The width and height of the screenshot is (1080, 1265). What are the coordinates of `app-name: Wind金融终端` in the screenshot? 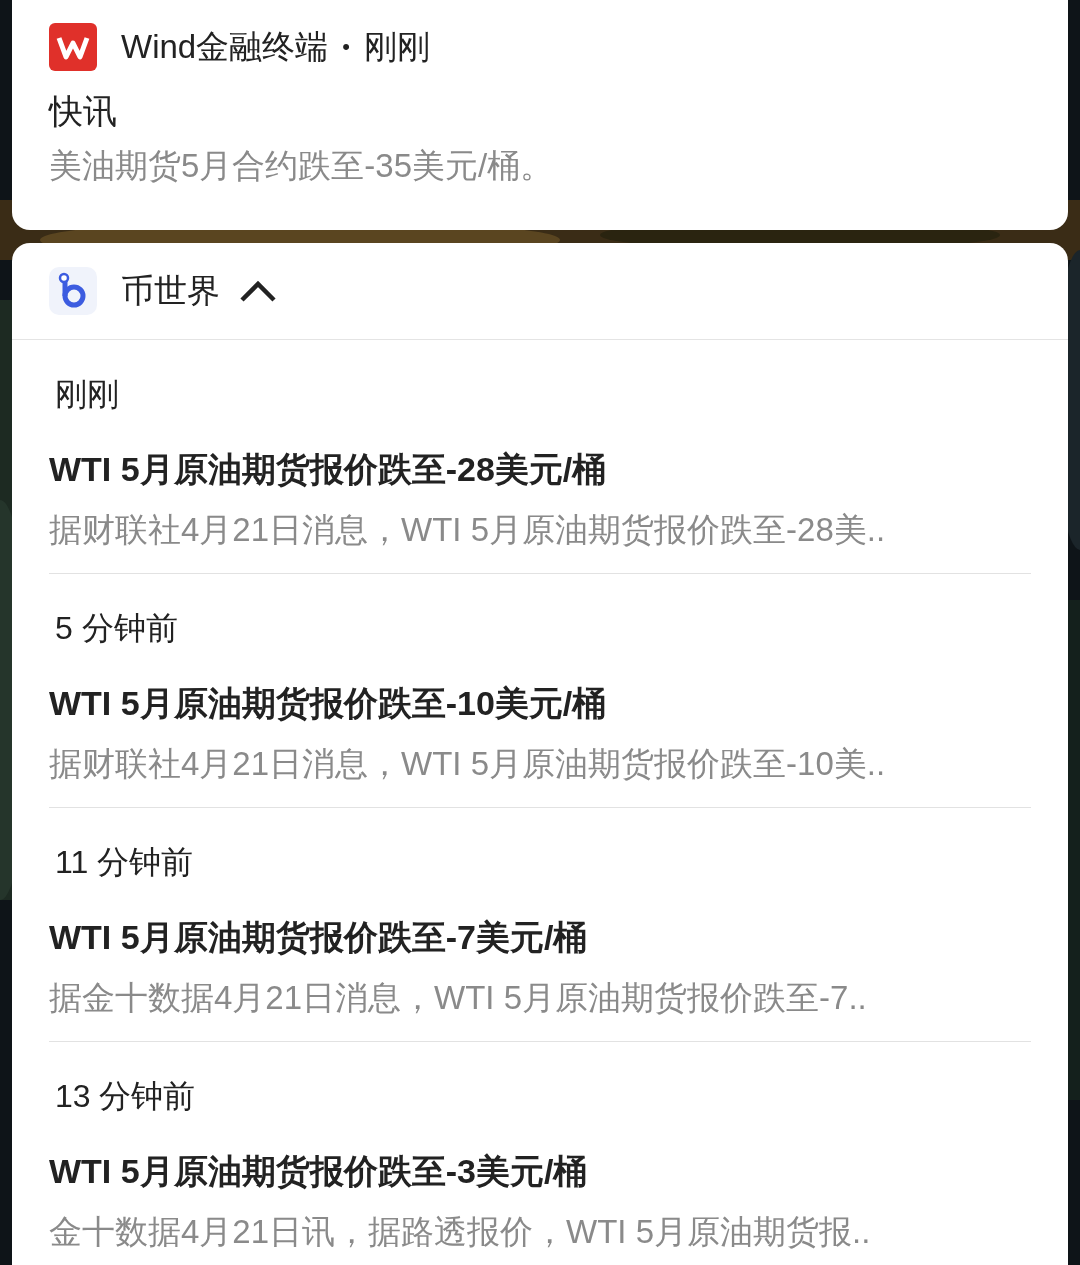 It's located at (225, 47).